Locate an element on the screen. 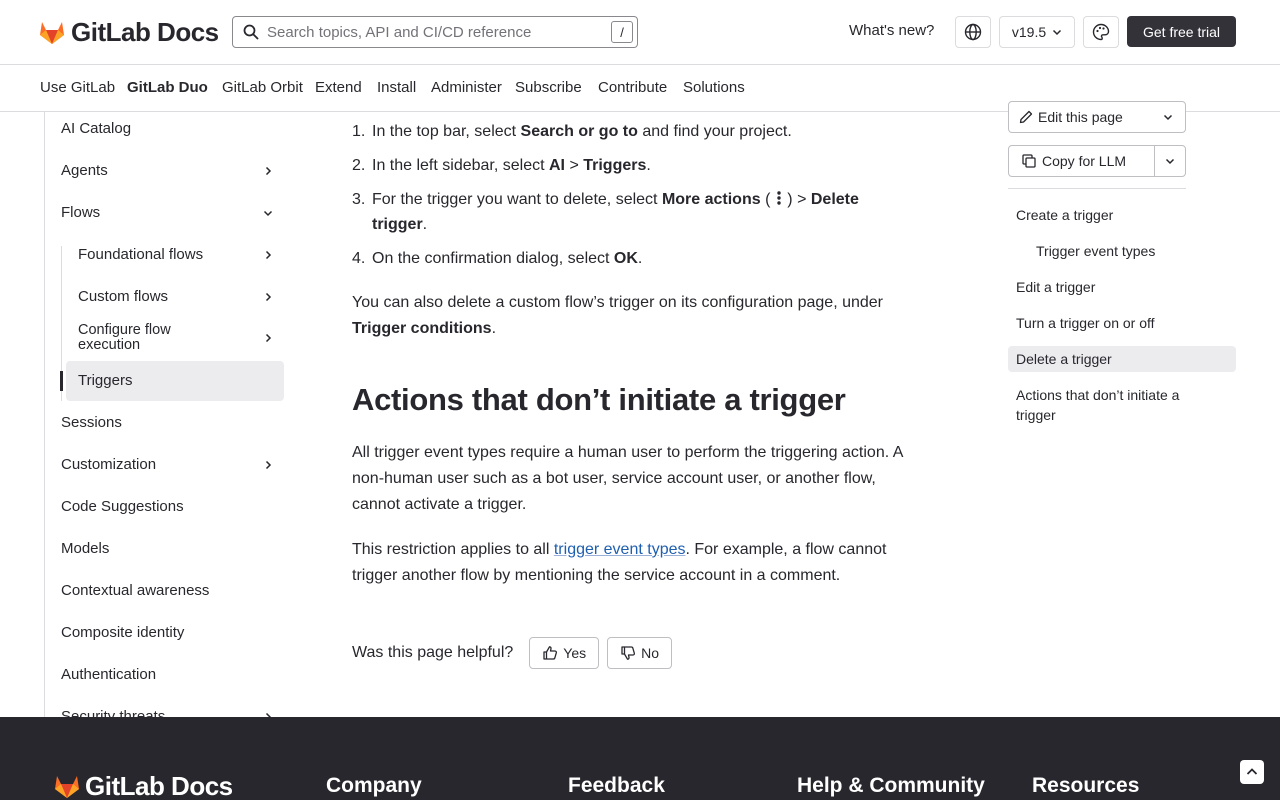 This screenshot has width=1280, height=800. gitlab-docs-logo: GitLab Docs is located at coordinates (129, 32).